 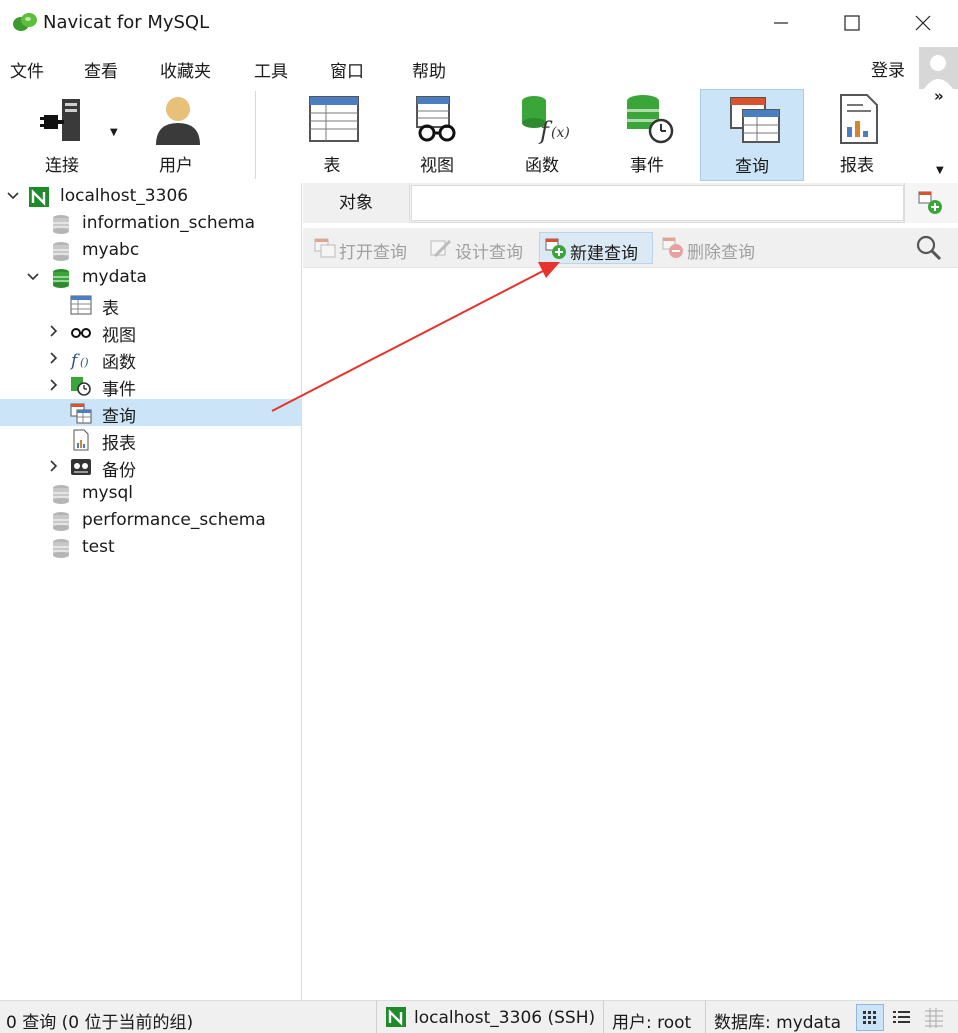 I want to click on new-tab-button, so click(x=931, y=203).